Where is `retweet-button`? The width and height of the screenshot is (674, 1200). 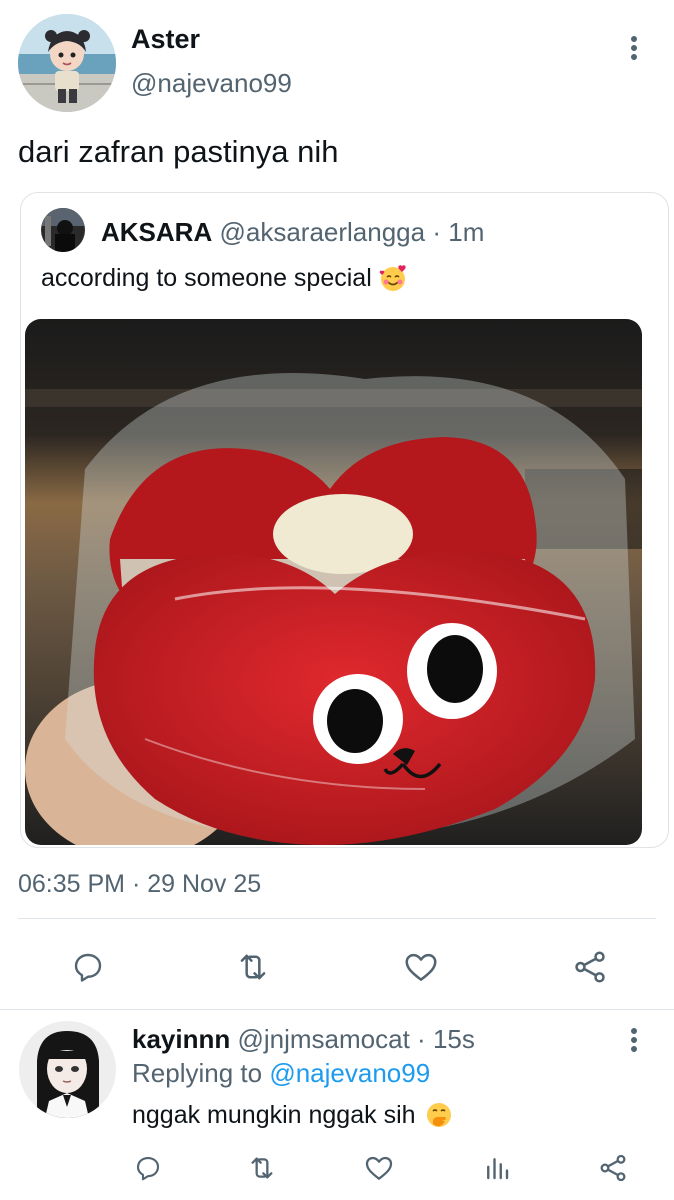
retweet-button is located at coordinates (253, 967).